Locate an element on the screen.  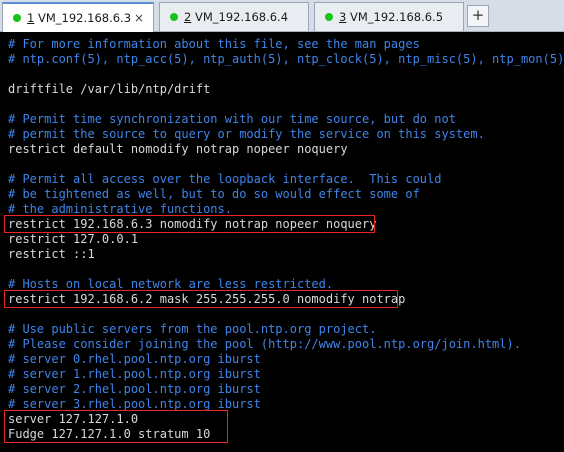
tab-label: 1 VM_192.168.6.3 is located at coordinates (79, 18).